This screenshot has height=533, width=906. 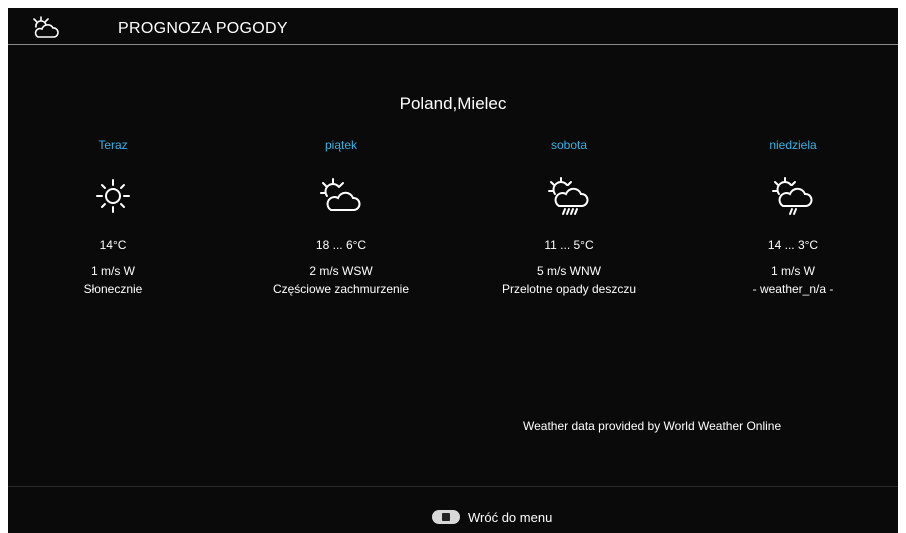 I want to click on temperature: 18 ... 6°C, so click(x=341, y=245).